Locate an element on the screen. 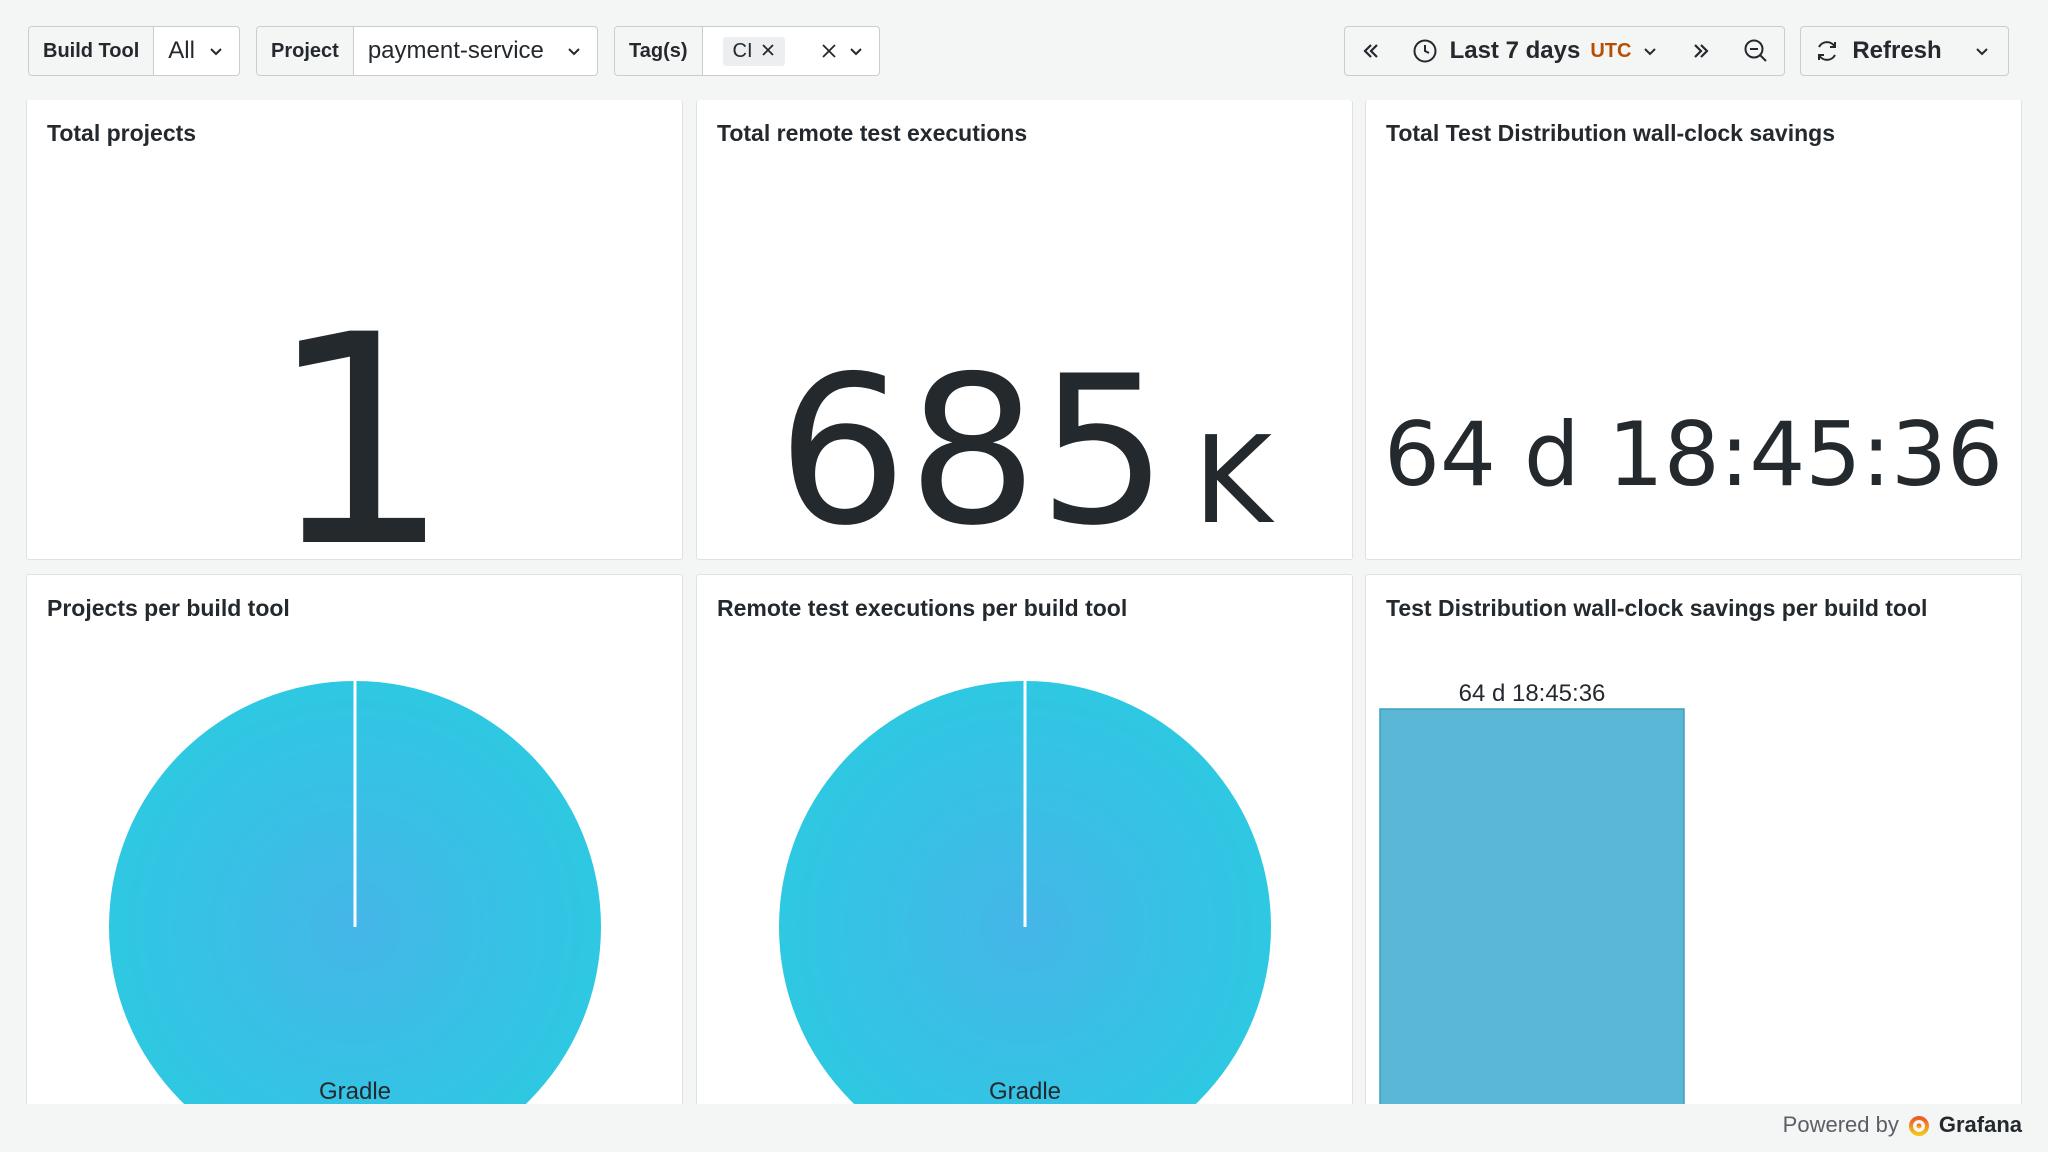 This screenshot has height=1152, width=2048. clock-icon is located at coordinates (1425, 51).